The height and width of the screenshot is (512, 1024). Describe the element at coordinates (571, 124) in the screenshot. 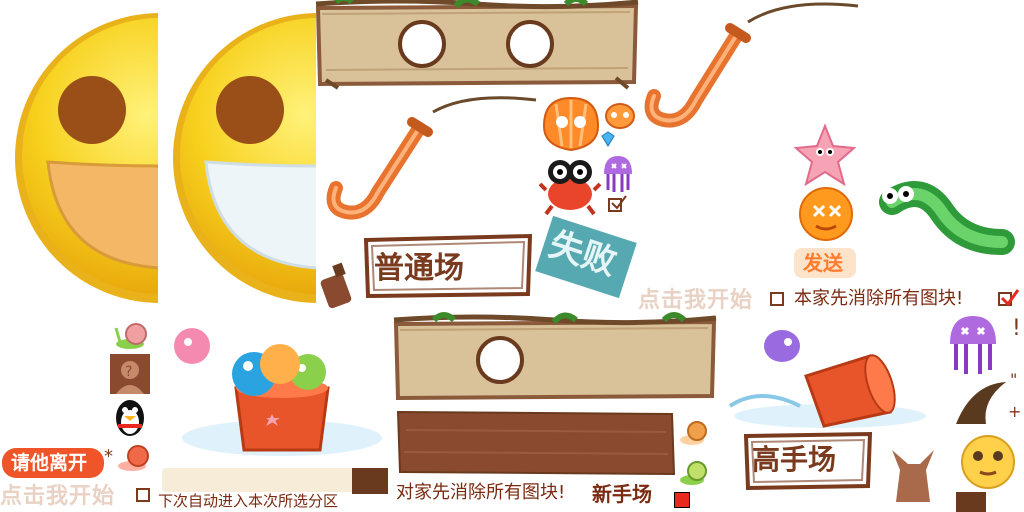

I see `shell-icon` at that location.